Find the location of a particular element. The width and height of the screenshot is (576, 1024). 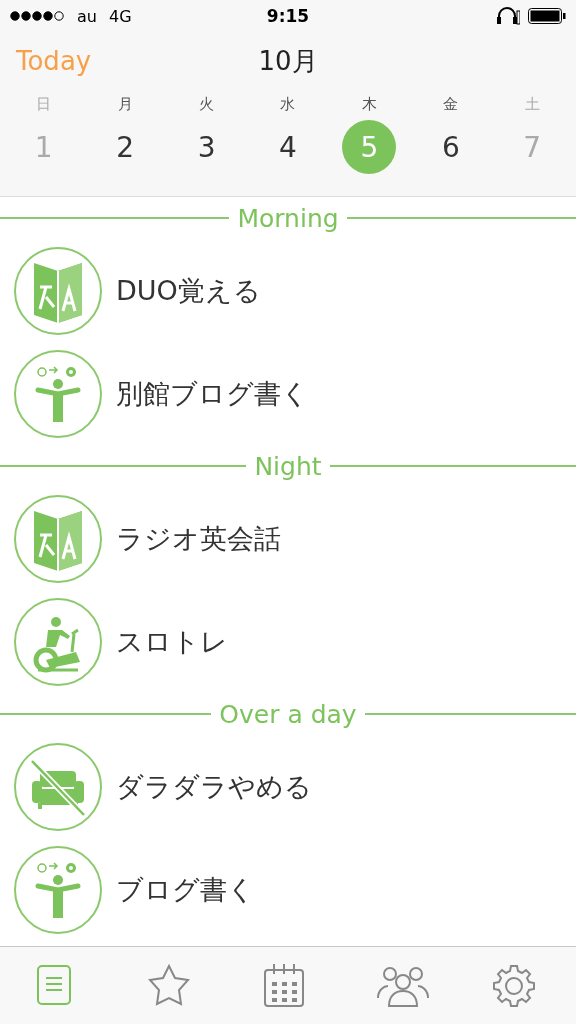

section-title: Night is located at coordinates (288, 466).